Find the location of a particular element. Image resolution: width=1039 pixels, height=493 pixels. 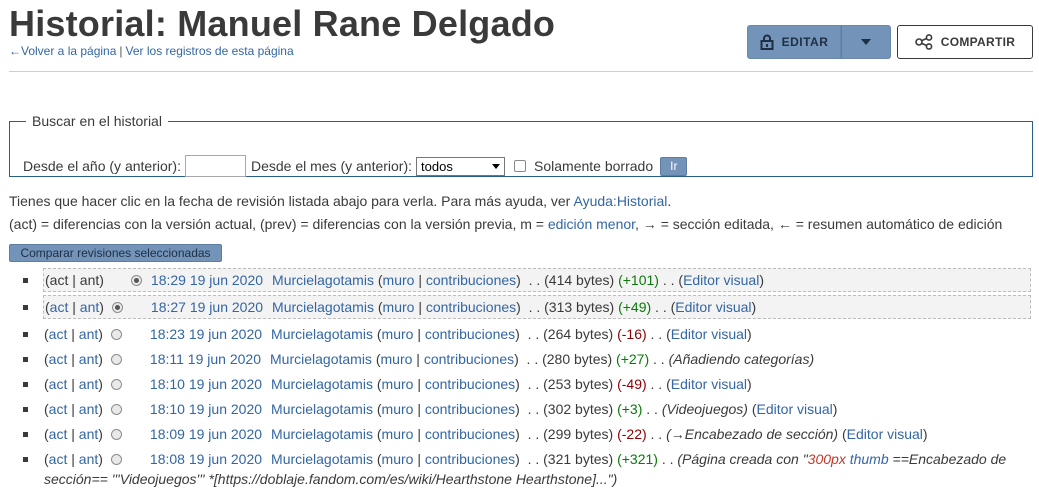

revision-date-link: 18:09 19 jun 2020 is located at coordinates (206, 434).